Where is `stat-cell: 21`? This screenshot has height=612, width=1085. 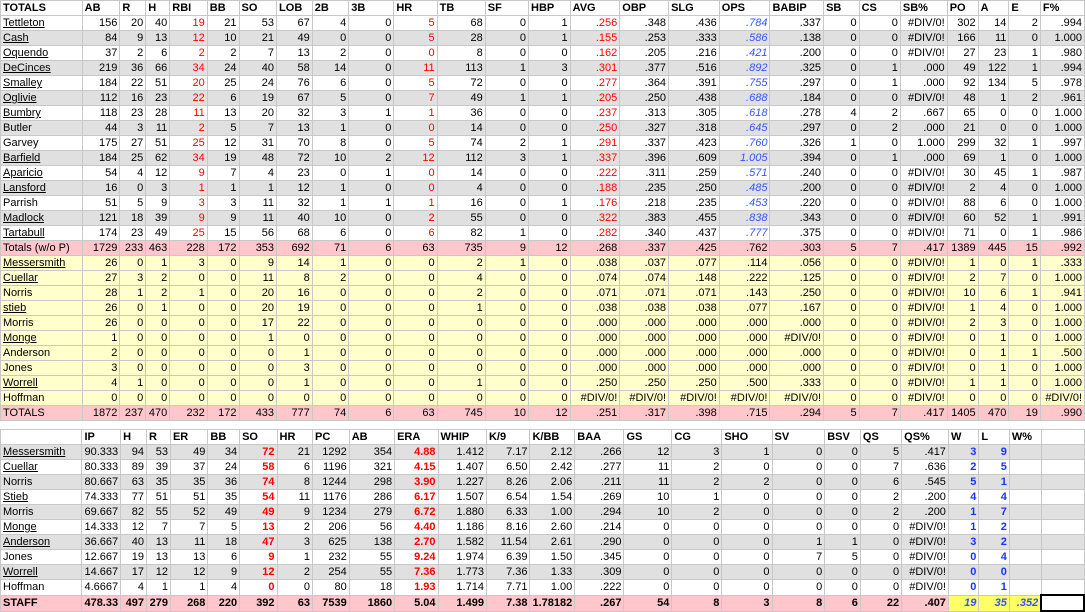
stat-cell: 21 is located at coordinates (258, 38).